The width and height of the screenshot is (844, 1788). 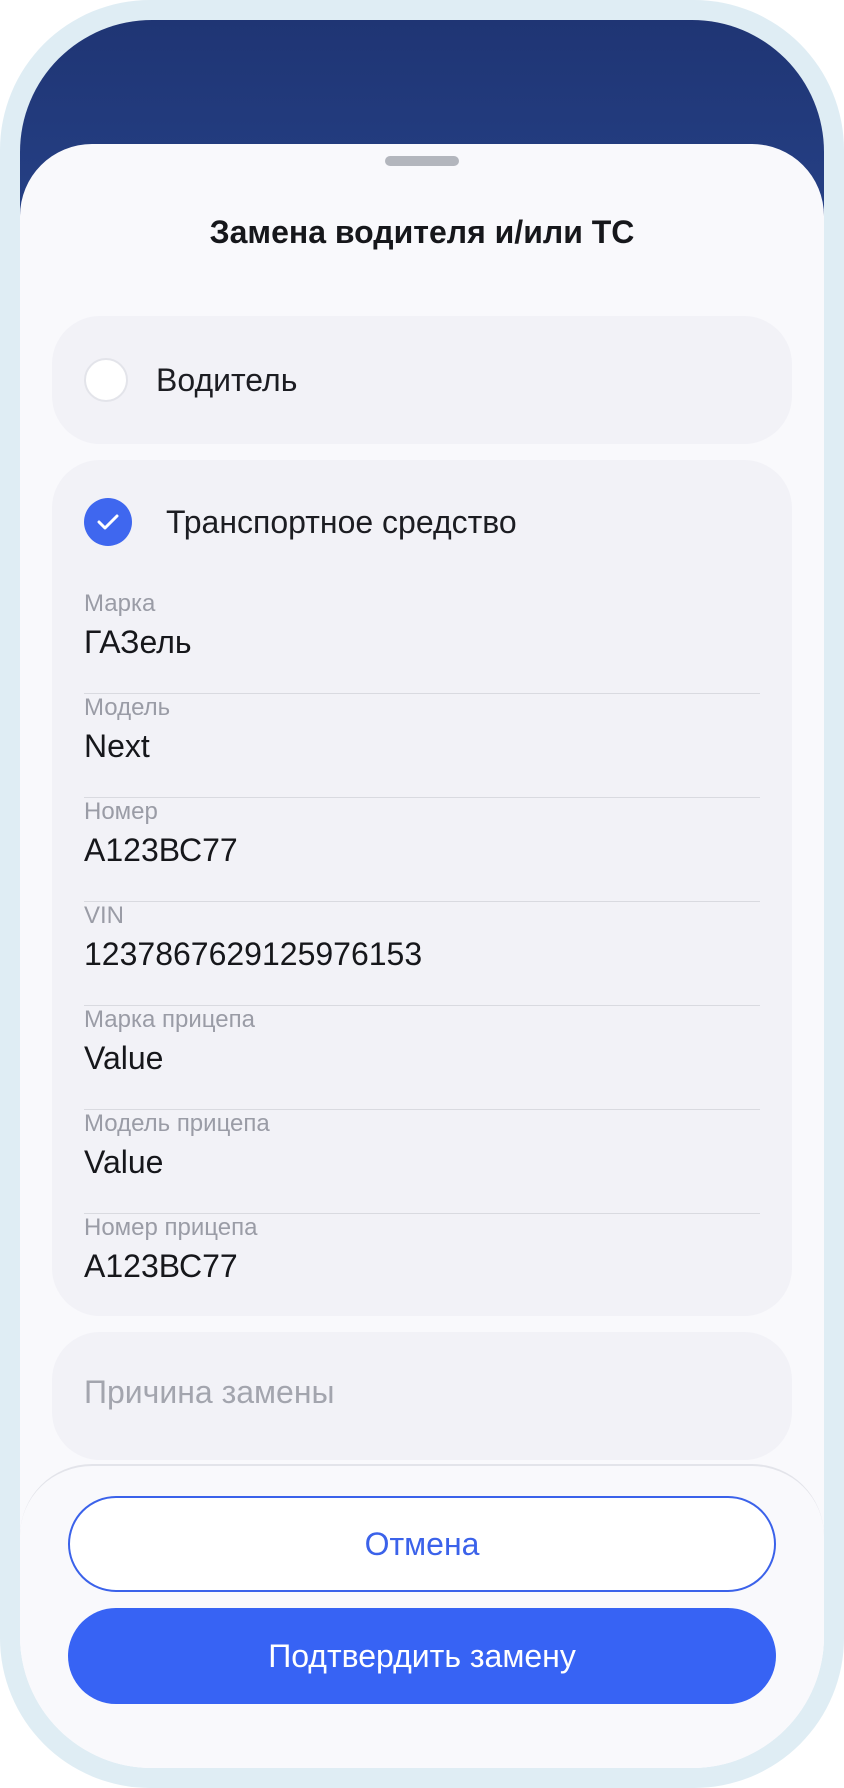 I want to click on vehicle-radio-row: Транспортное средство, so click(x=300, y=522).